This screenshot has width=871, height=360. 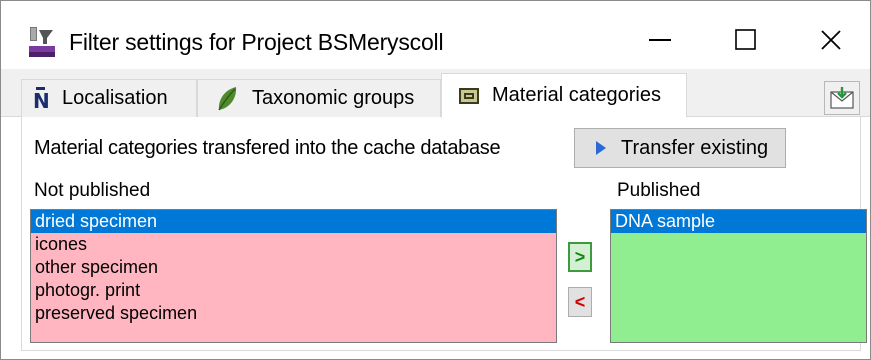 What do you see at coordinates (601, 148) in the screenshot?
I see `play-icon` at bounding box center [601, 148].